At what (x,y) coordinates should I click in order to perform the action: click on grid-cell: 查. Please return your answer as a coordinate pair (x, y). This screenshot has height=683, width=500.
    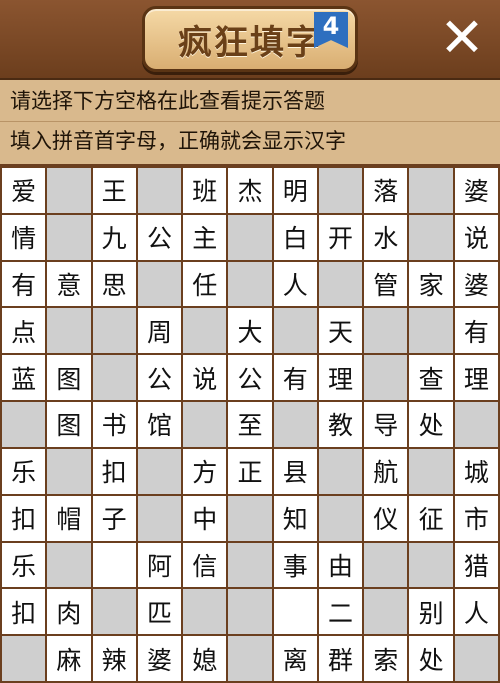
    Looking at the image, I should click on (431, 378).